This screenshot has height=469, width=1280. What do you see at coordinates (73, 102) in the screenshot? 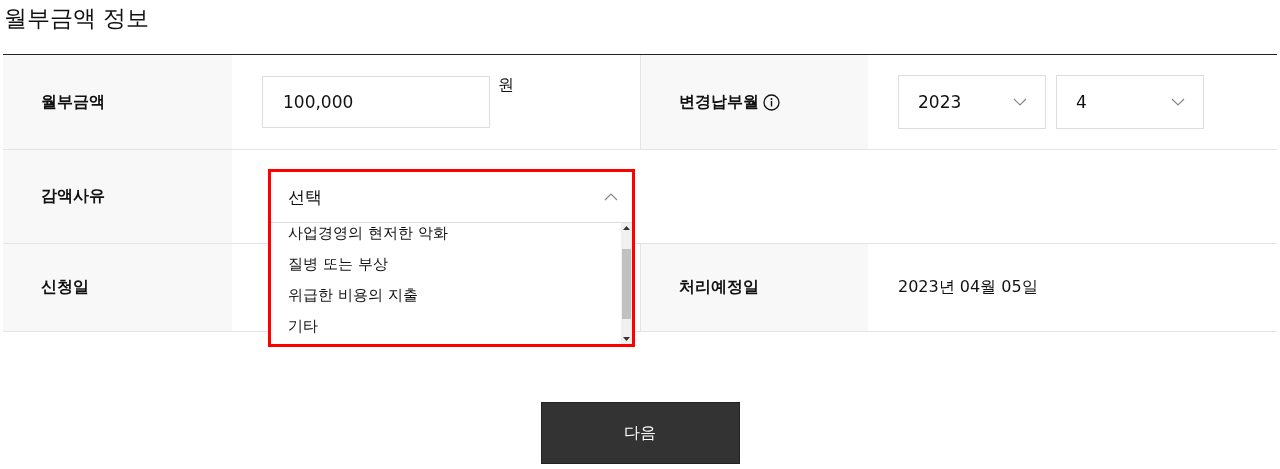
I see `field-label: 월부금액` at bounding box center [73, 102].